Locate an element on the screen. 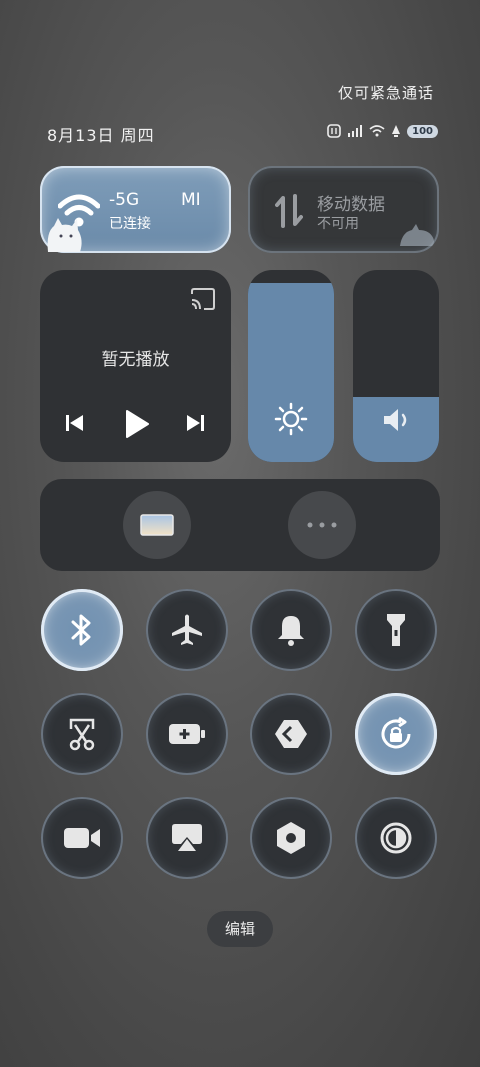 This screenshot has width=480, height=1067. wifi-status: 已连接 is located at coordinates (130, 224).